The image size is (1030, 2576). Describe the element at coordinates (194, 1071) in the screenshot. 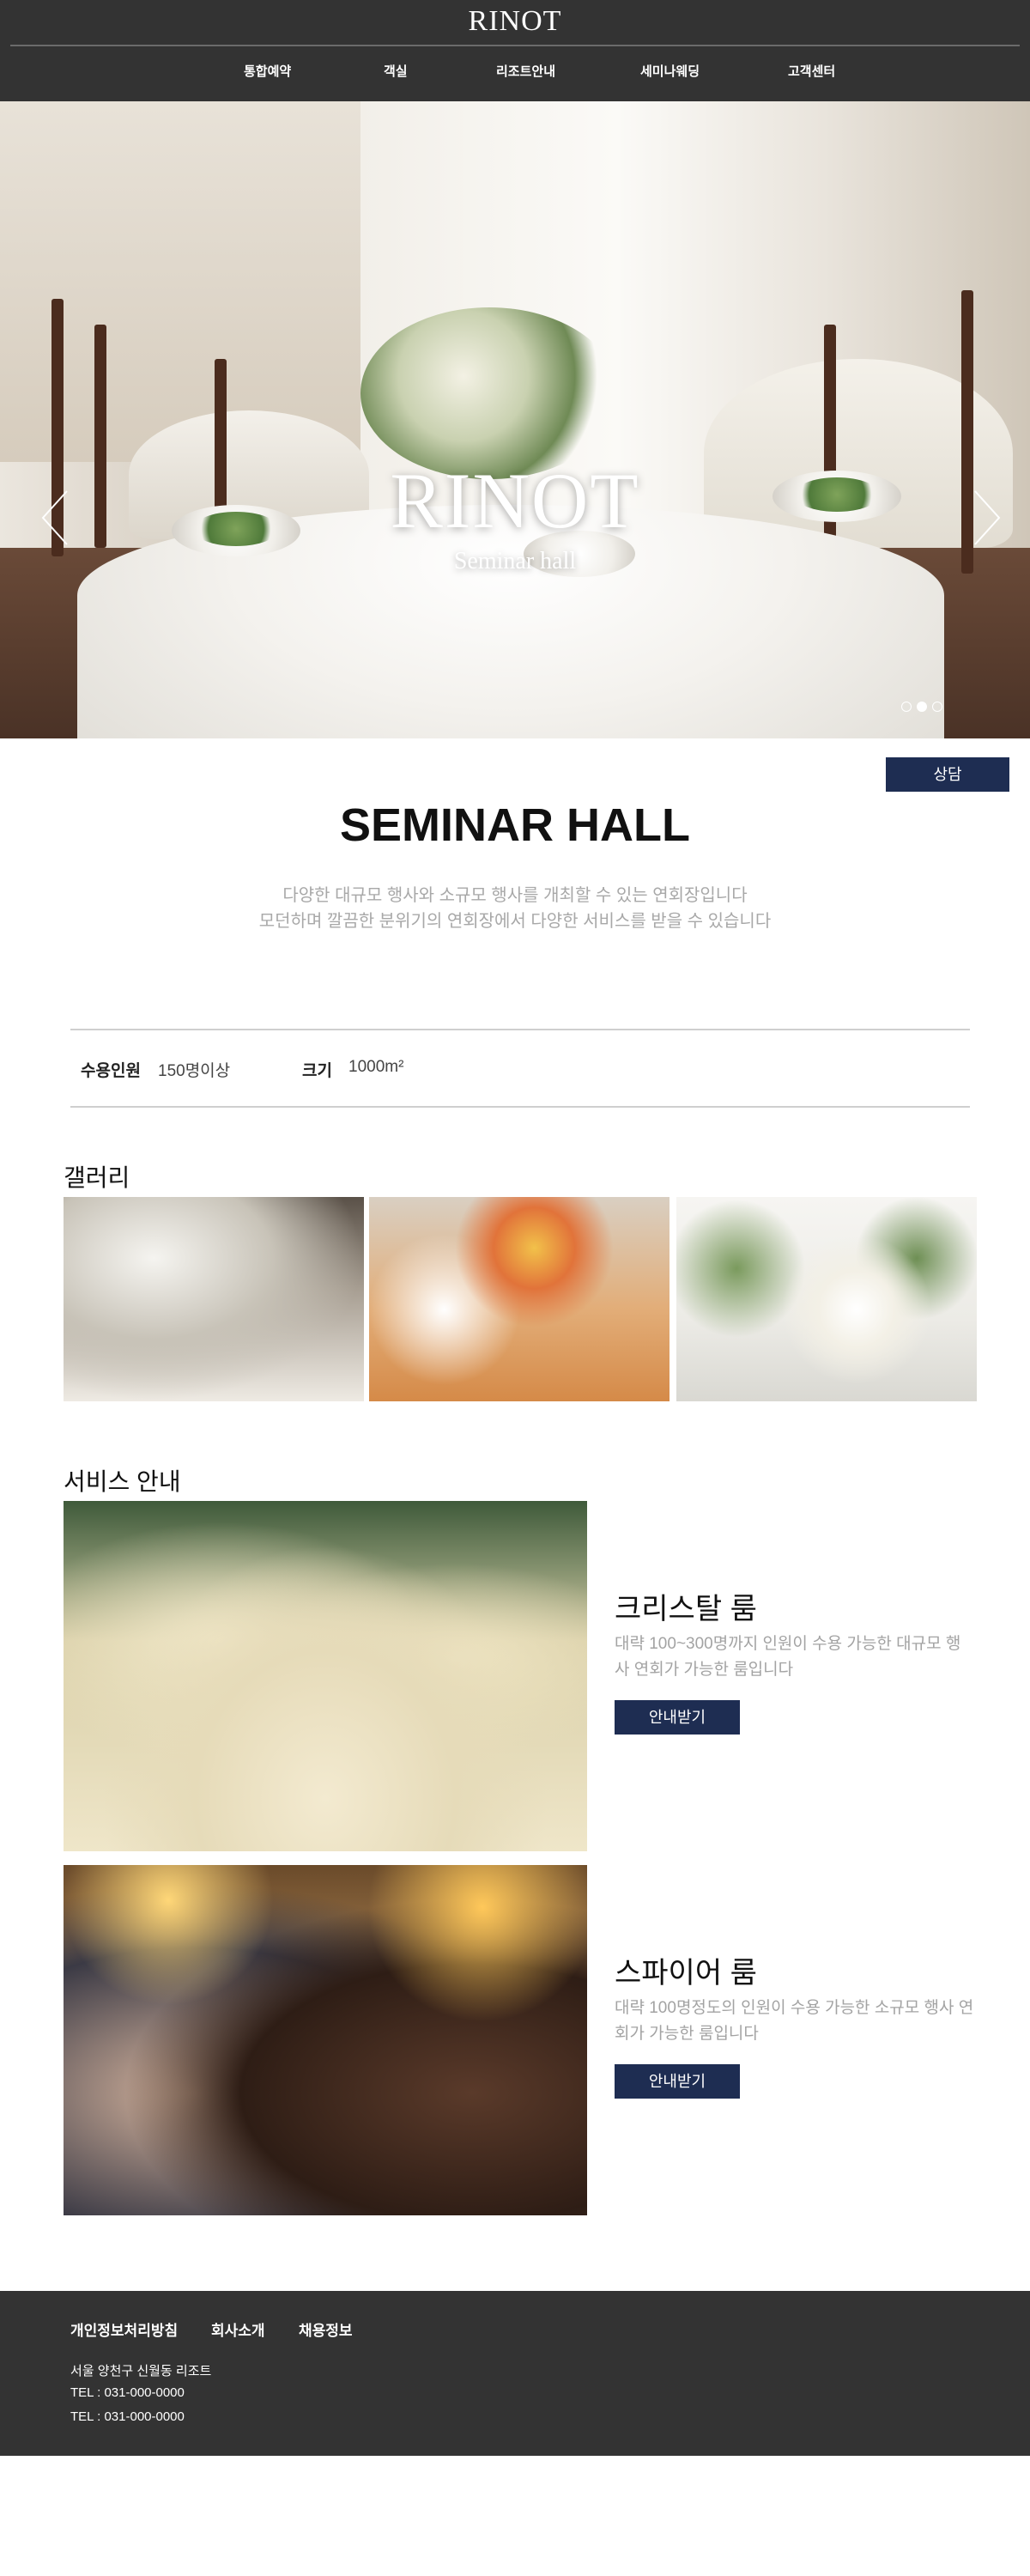

I see `capacity-value: 150명이상` at that location.